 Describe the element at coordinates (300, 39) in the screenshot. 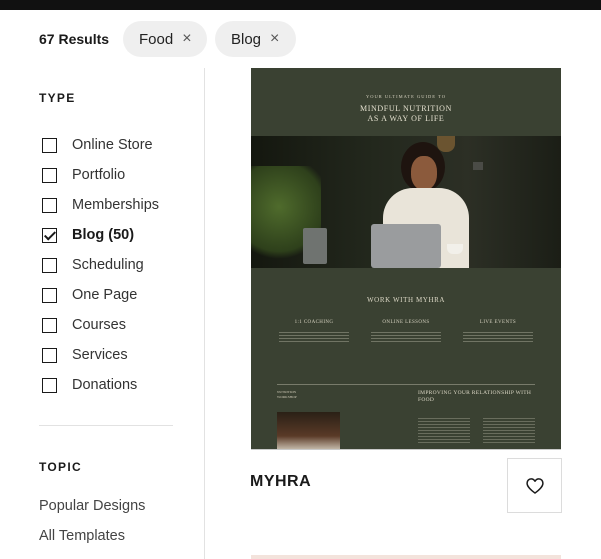

I see `filter-bar: 67 Results Food × Blog ×` at that location.